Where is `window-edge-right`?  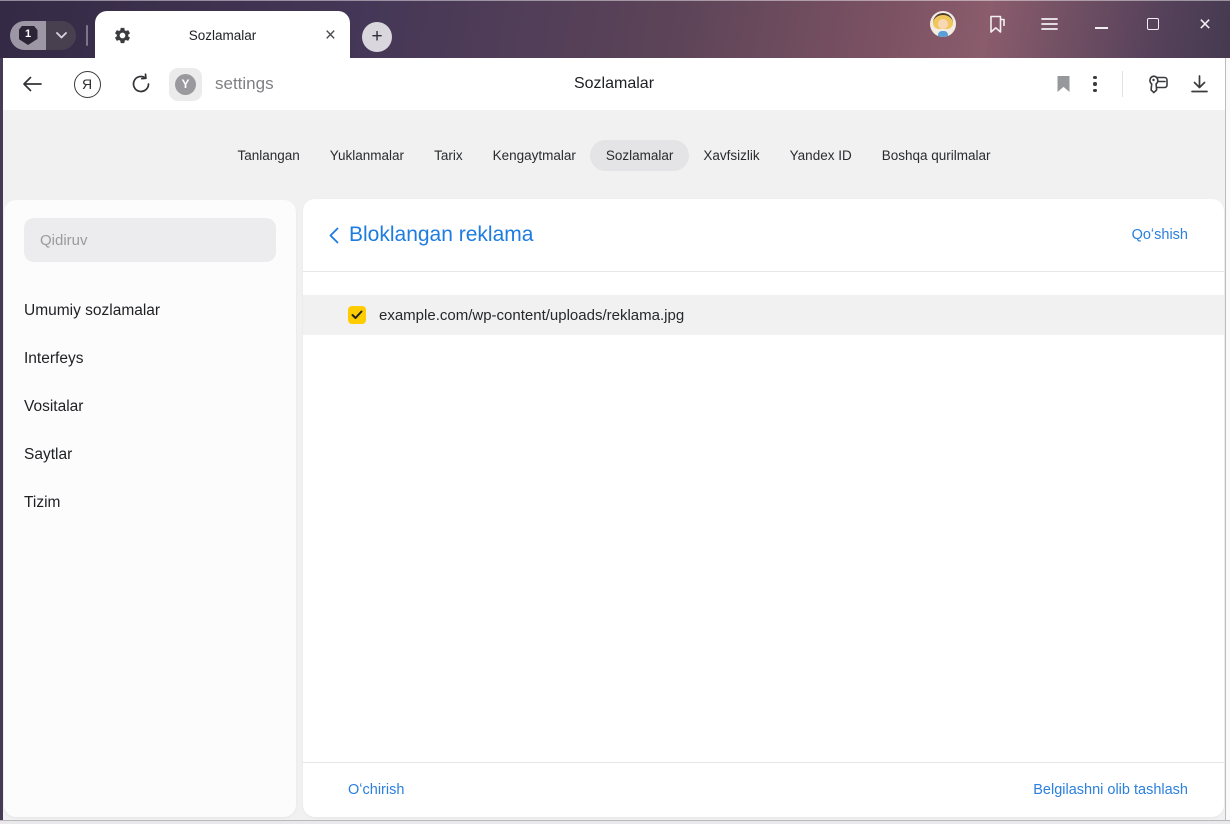 window-edge-right is located at coordinates (1227, 441).